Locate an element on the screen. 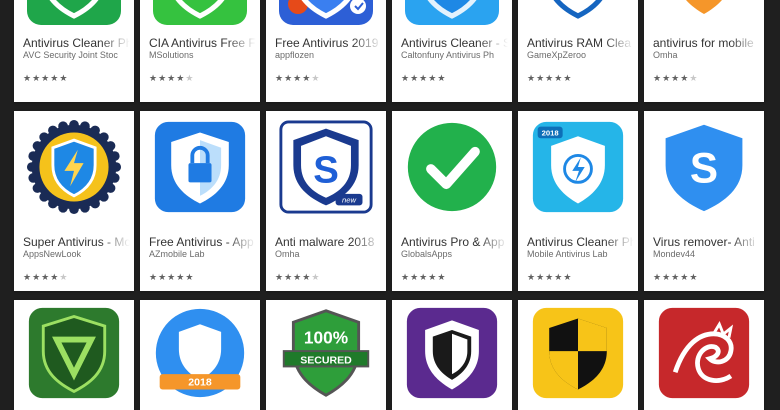 The height and width of the screenshot is (410, 780). app-title: CIA Antivirus Free F is located at coordinates (202, 43).